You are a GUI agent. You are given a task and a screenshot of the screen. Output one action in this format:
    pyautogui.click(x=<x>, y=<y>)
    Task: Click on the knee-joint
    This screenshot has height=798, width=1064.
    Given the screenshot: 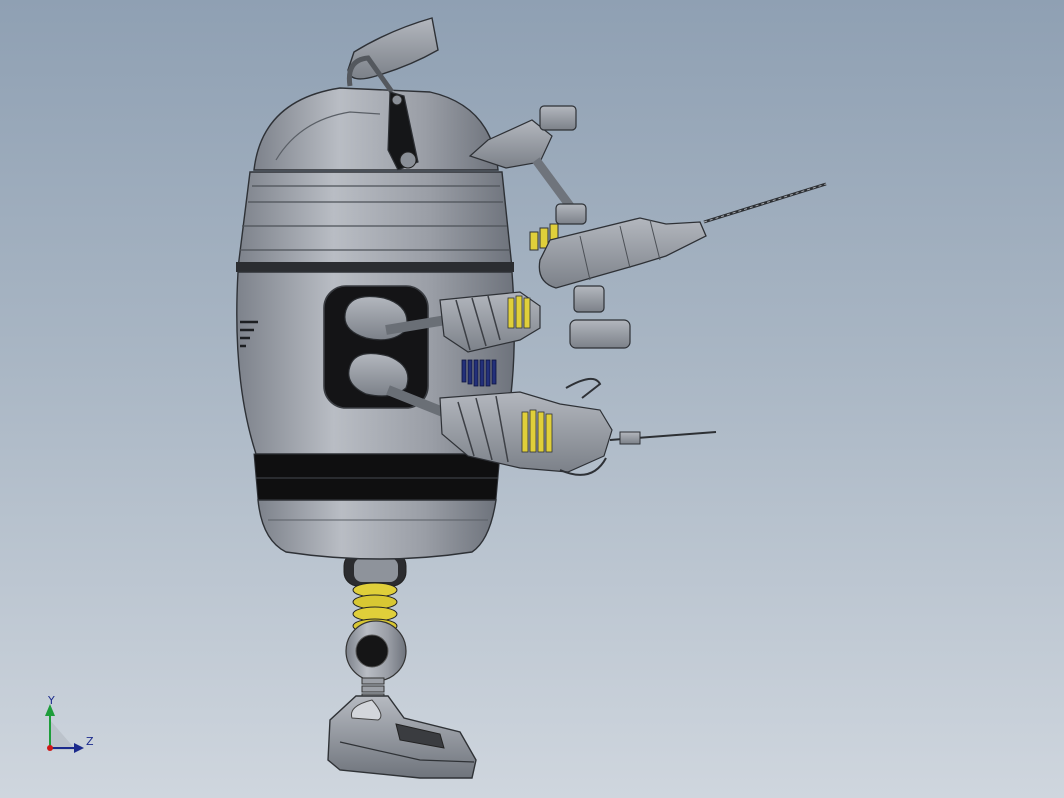 What is the action you would take?
    pyautogui.click(x=376, y=651)
    